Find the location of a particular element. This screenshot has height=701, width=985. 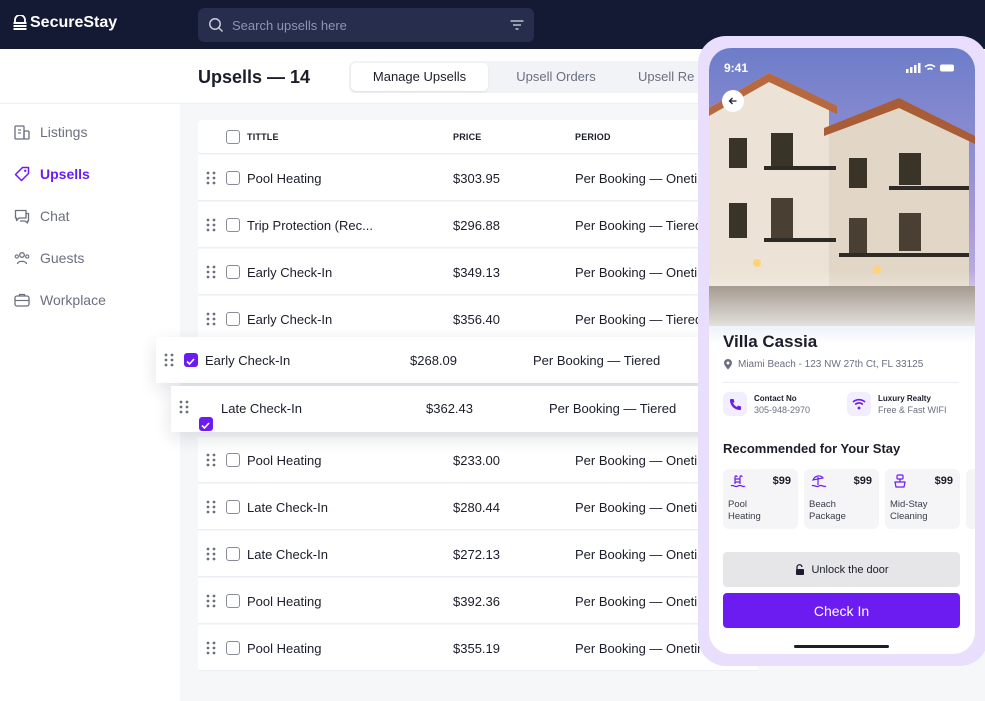

tab-upsell-orders: Upsell Orders is located at coordinates (556, 77).